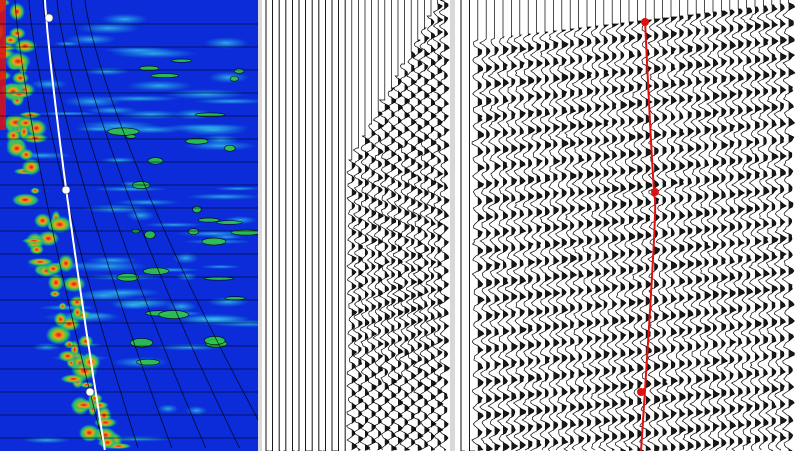 This screenshot has width=800, height=451. Describe the element at coordinates (3, 65) in the screenshot. I see `semblance-edge` at that location.